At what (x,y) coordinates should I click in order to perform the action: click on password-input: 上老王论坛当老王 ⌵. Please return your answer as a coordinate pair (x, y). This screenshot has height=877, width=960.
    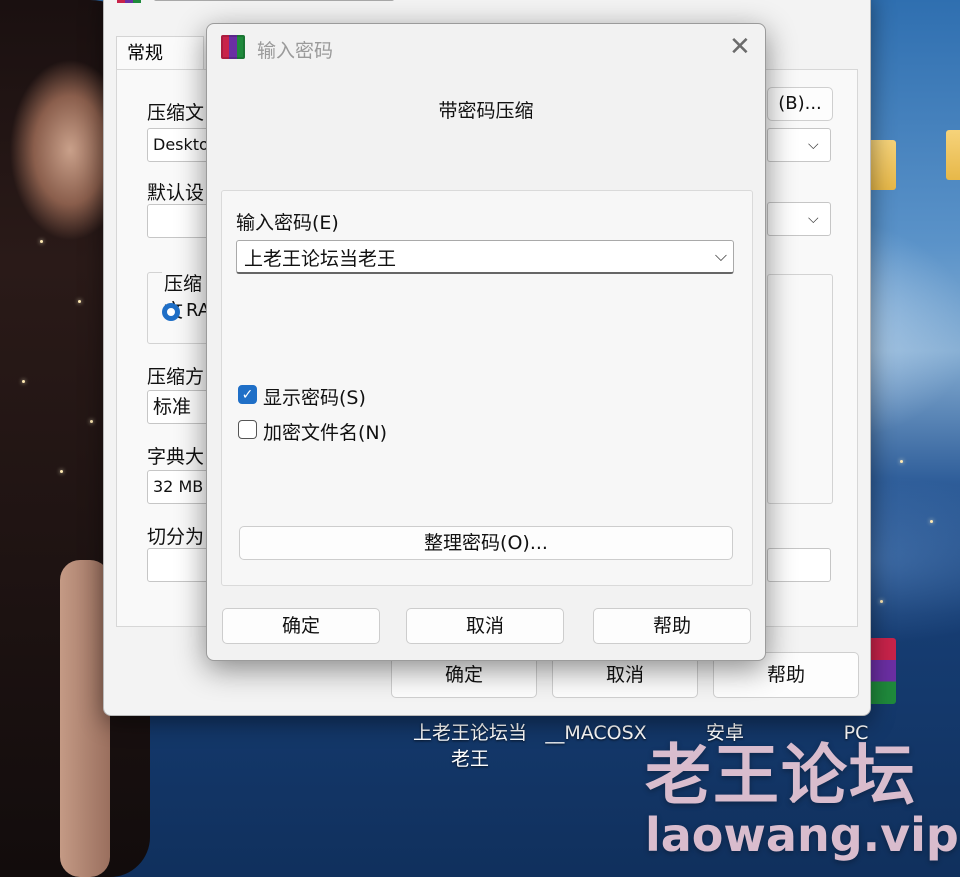
    Looking at the image, I should click on (485, 257).